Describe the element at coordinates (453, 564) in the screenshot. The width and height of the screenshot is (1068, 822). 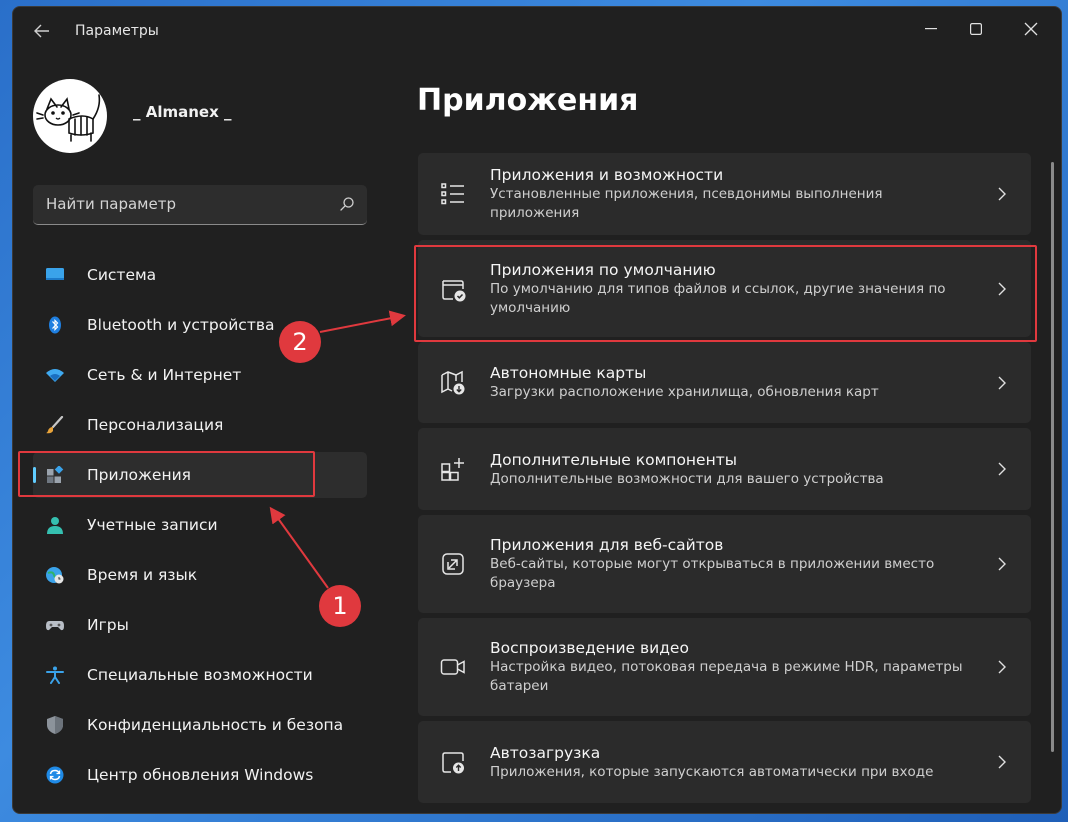
I see `web-open-icon` at that location.